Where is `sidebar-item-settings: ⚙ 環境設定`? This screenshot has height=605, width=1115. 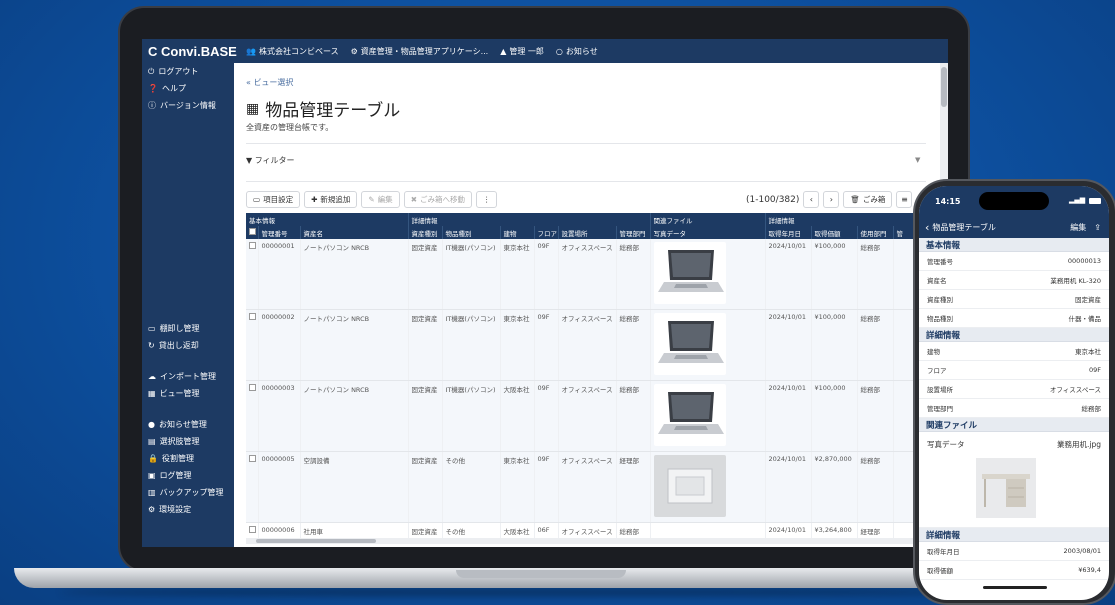
sidebar-item-settings: ⚙ 環境設定 is located at coordinates (188, 509).